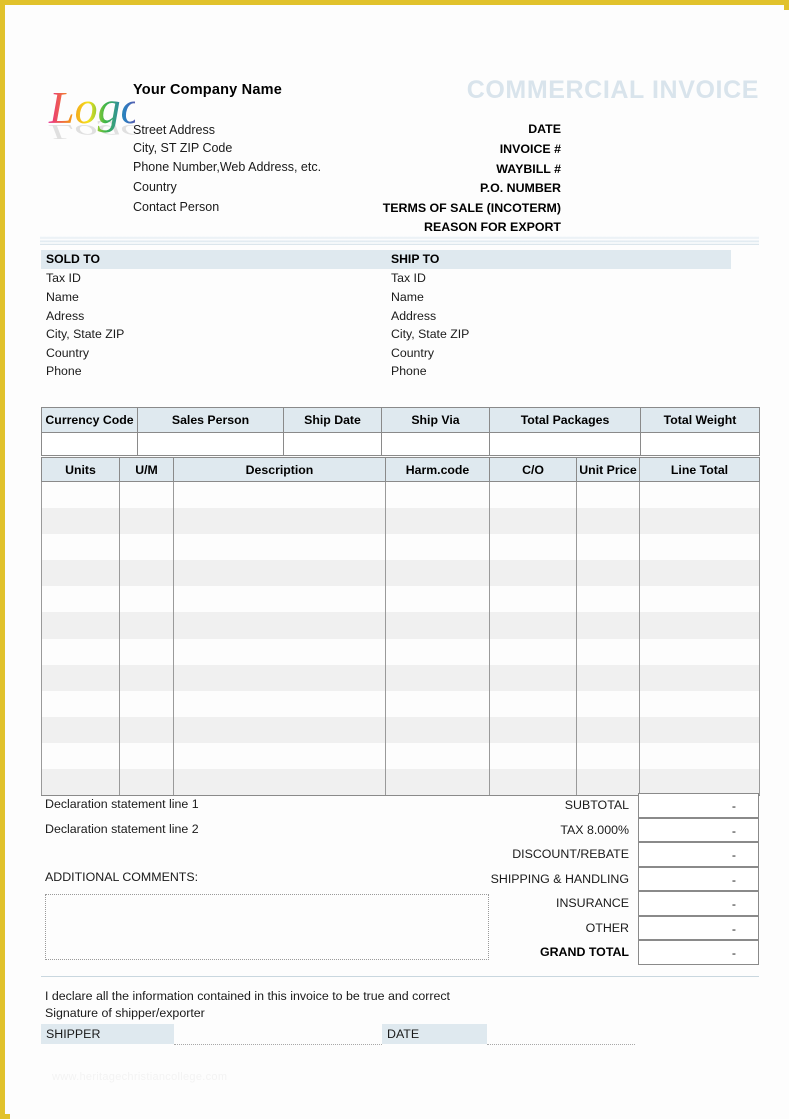 The image size is (789, 1119). What do you see at coordinates (278, 1044) in the screenshot?
I see `shipper-signature-input` at bounding box center [278, 1044].